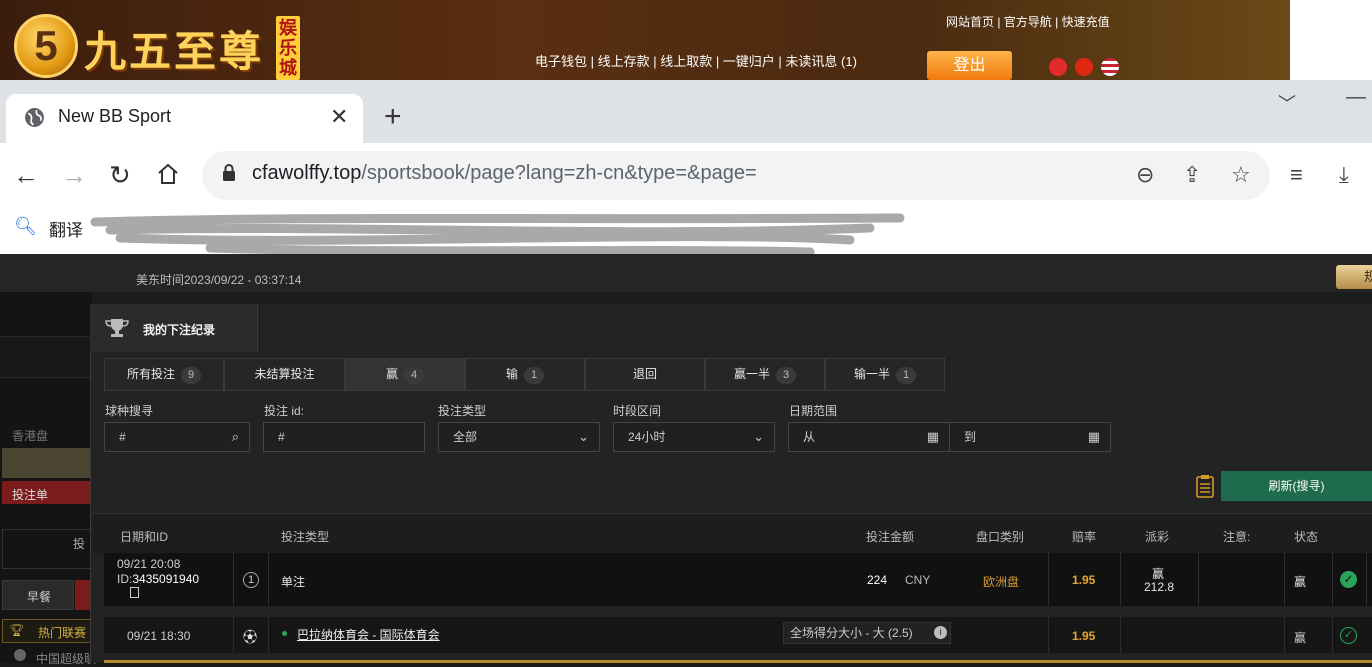  I want to click on share-icon: ⇪, so click(1192, 175).